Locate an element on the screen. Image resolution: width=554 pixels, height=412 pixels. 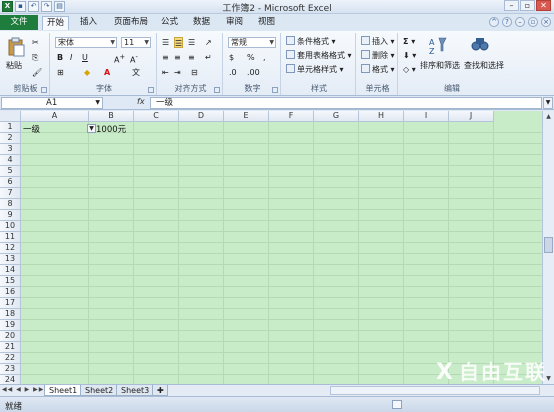
tab-data: 数据 is located at coordinates (201, 23).